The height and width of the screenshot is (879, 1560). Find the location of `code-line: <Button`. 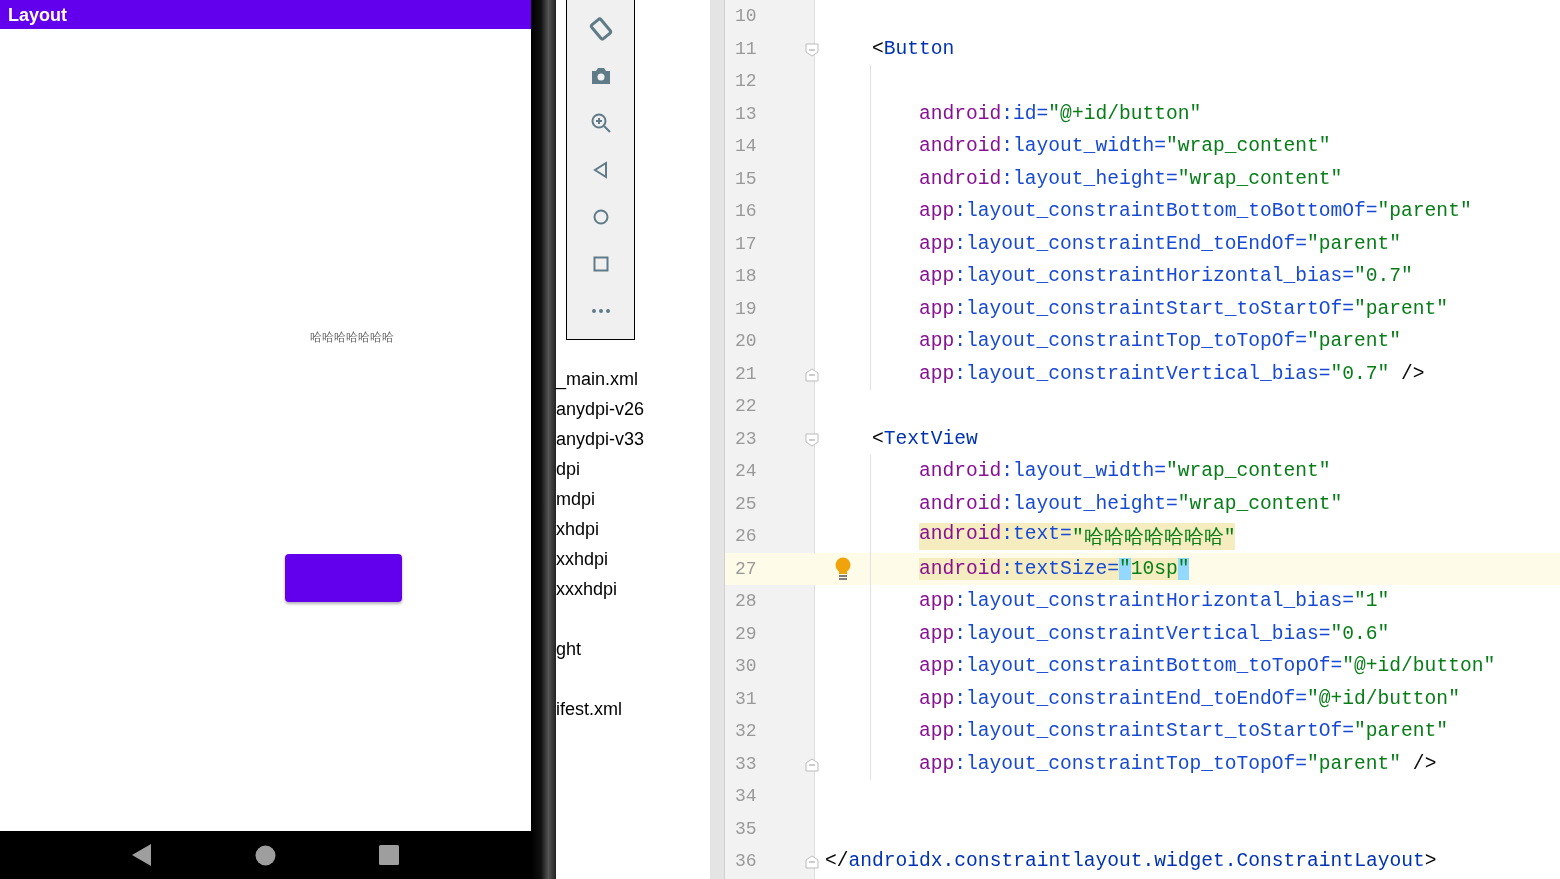

code-line: <Button is located at coordinates (913, 48).